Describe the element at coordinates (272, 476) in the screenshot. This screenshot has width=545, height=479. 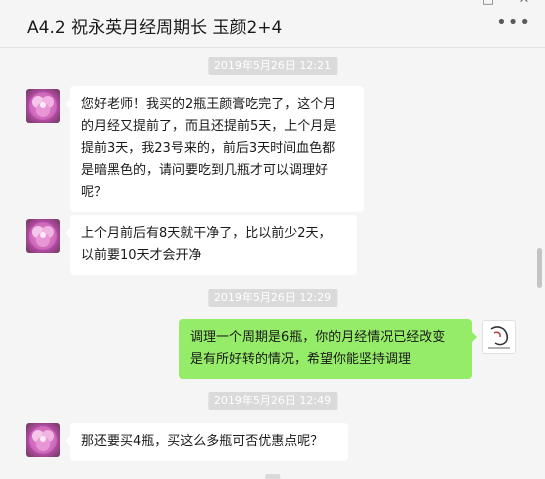
I see `timestamp` at that location.